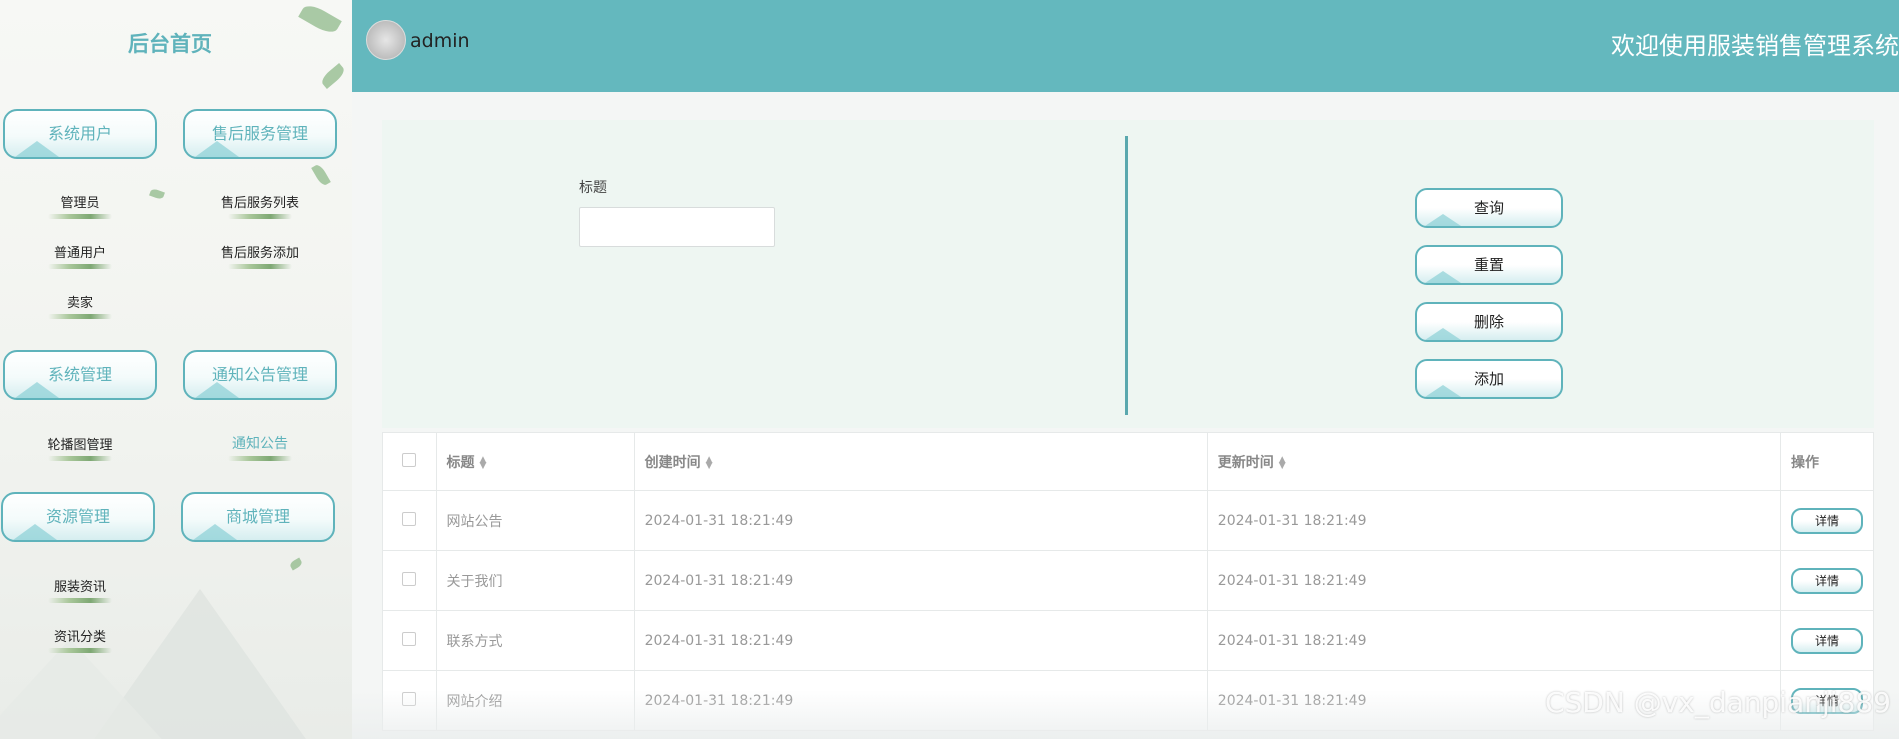  I want to click on cell-title: 联系方式, so click(535, 640).